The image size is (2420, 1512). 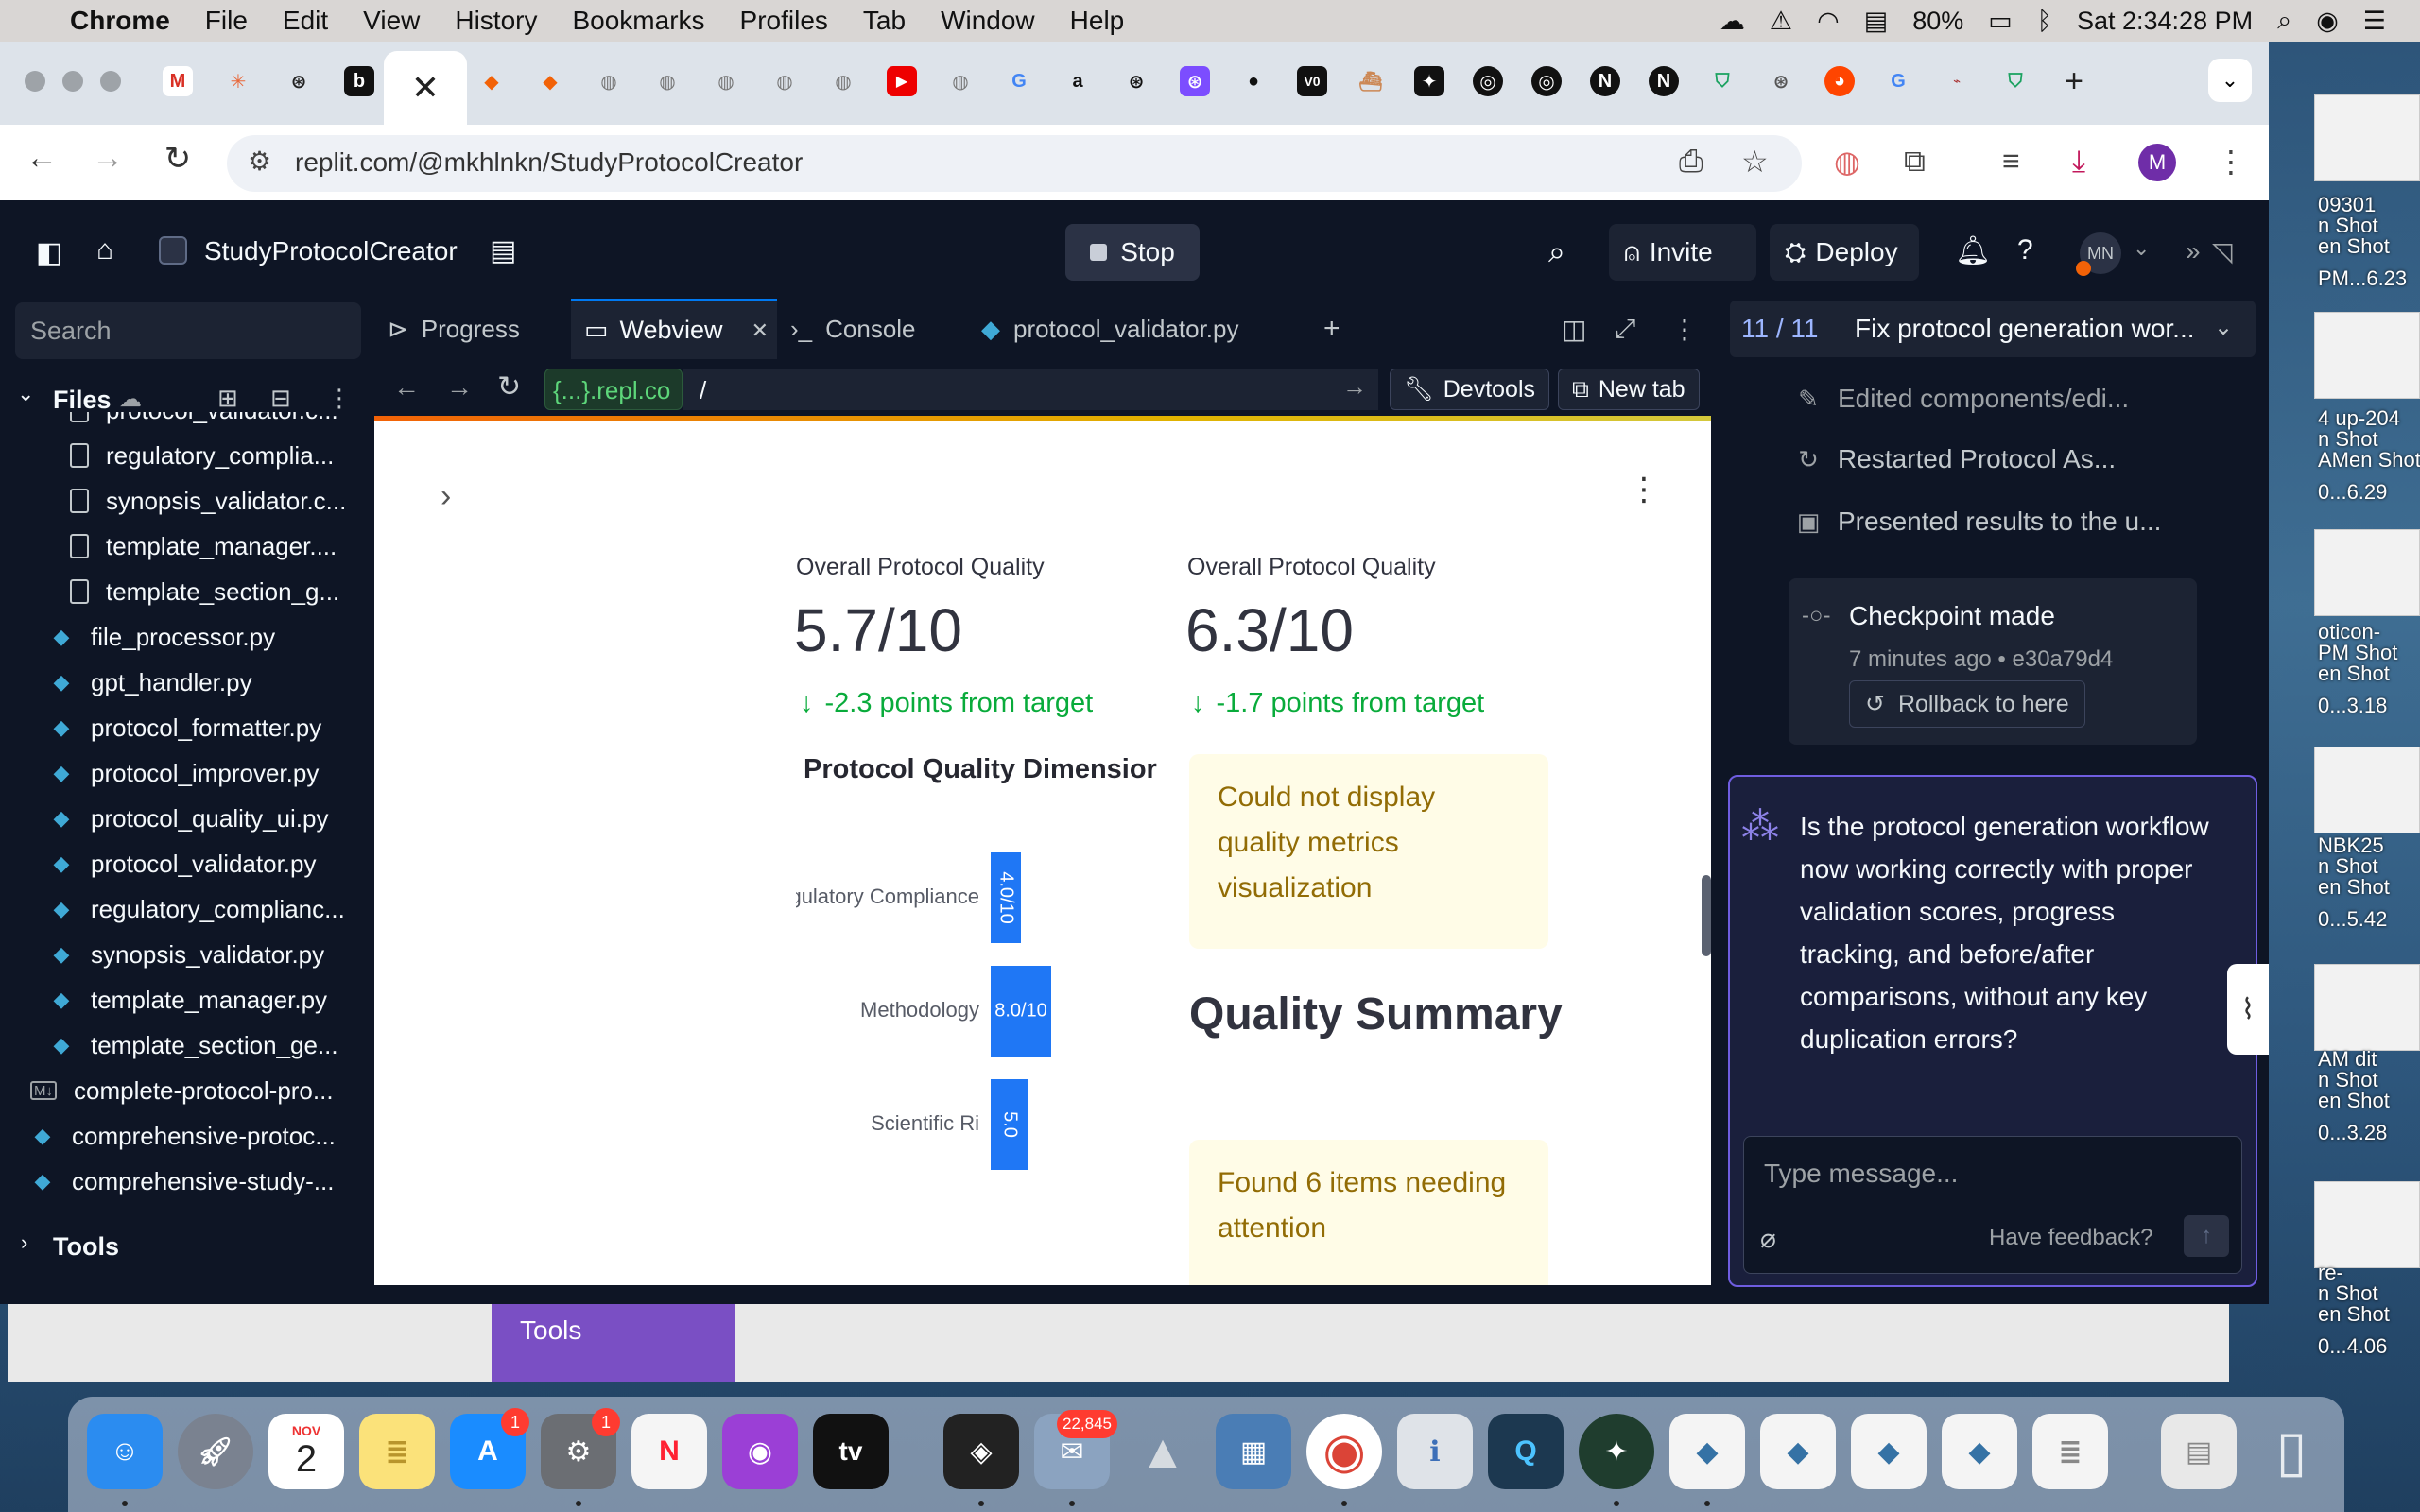 I want to click on tab-file: ◆ protocol_validator.py, so click(x=1110, y=329).